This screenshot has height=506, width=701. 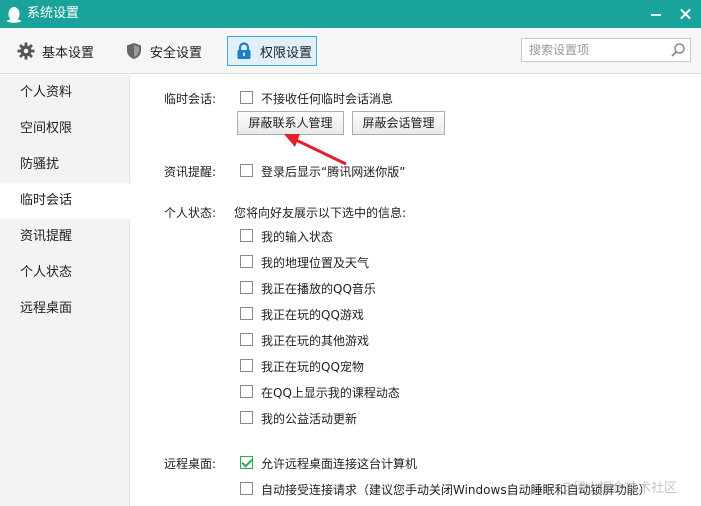 I want to click on status-option-label: 我的输入状态, so click(x=297, y=237).